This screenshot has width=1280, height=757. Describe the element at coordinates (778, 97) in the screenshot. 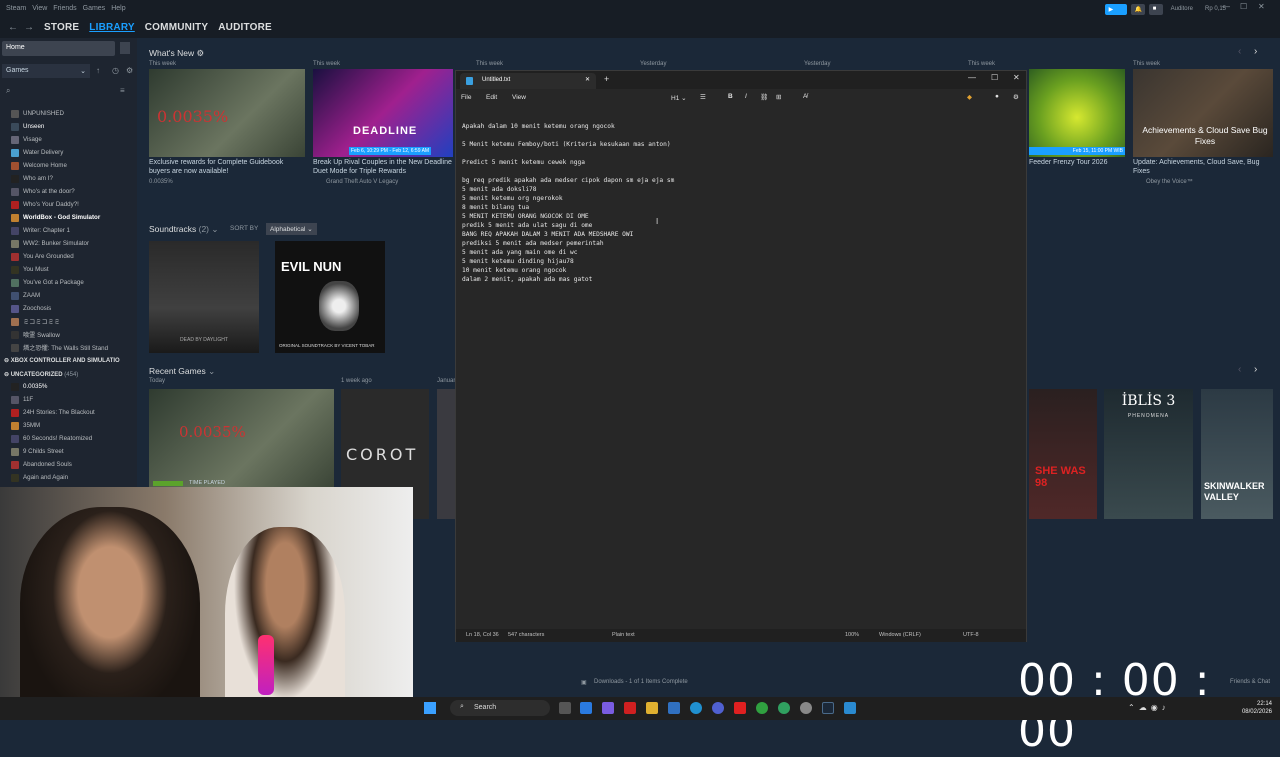

I see `table-icon: ⊞` at that location.